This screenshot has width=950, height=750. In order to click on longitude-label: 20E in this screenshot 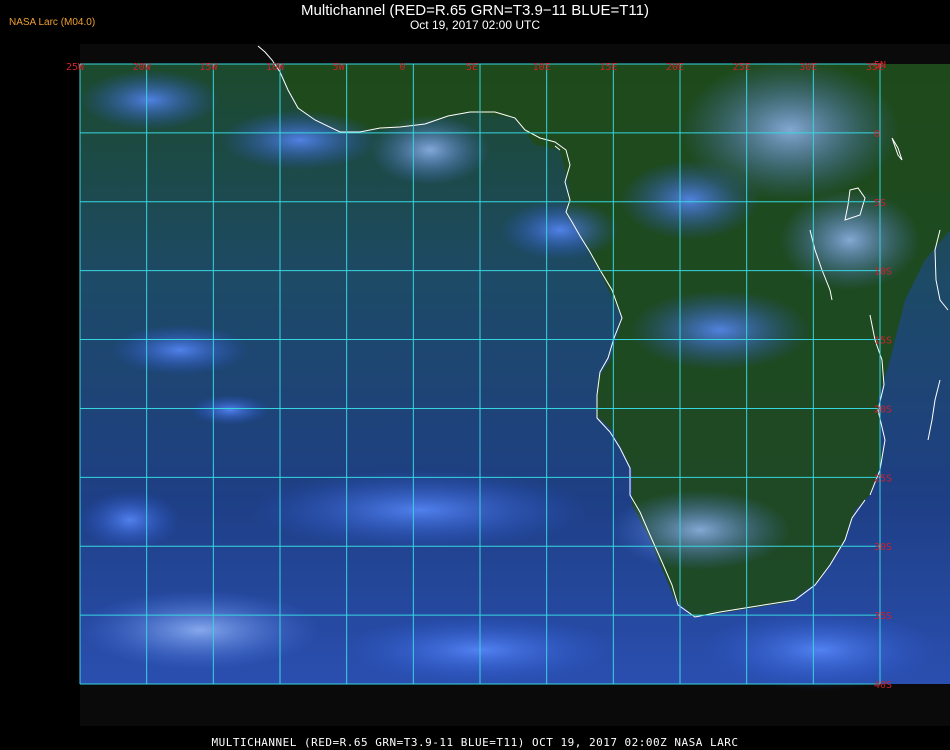, I will do `click(675, 67)`.